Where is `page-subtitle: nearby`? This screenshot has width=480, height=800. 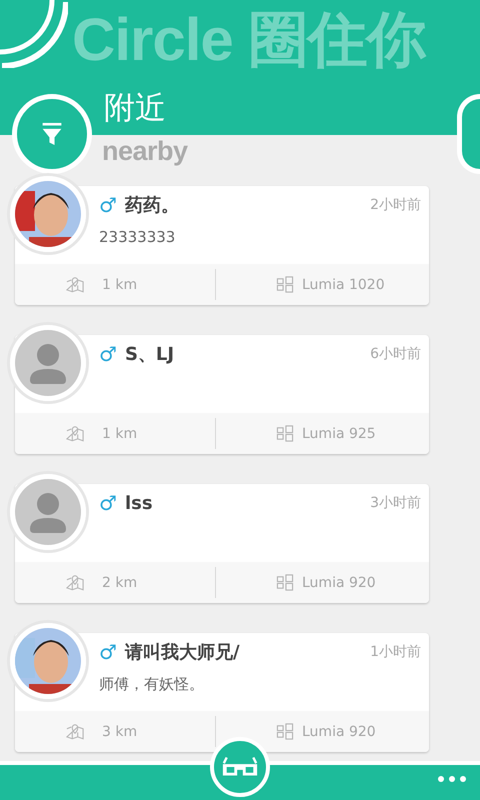
page-subtitle: nearby is located at coordinates (145, 151).